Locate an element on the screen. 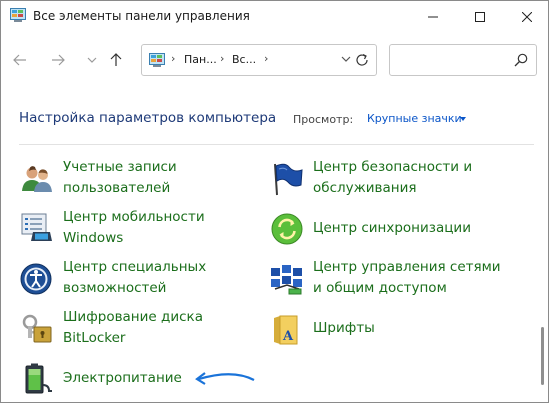 This screenshot has width=549, height=403. sync-center-icon is located at coordinates (287, 229).